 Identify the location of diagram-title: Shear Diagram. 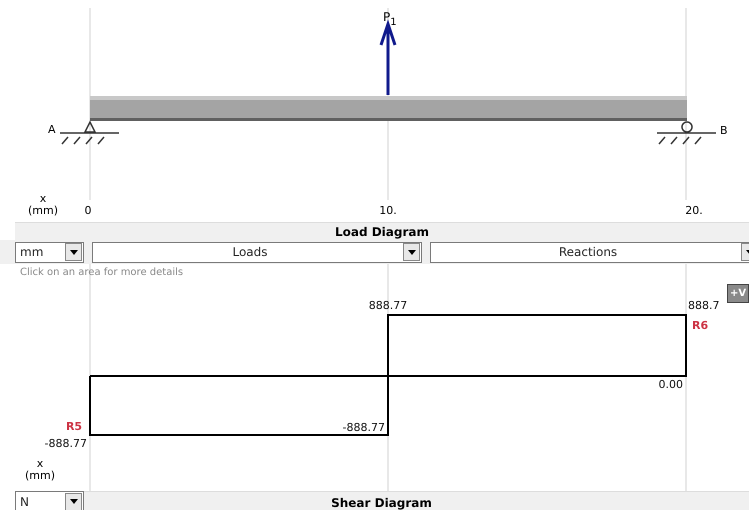
(381, 503).